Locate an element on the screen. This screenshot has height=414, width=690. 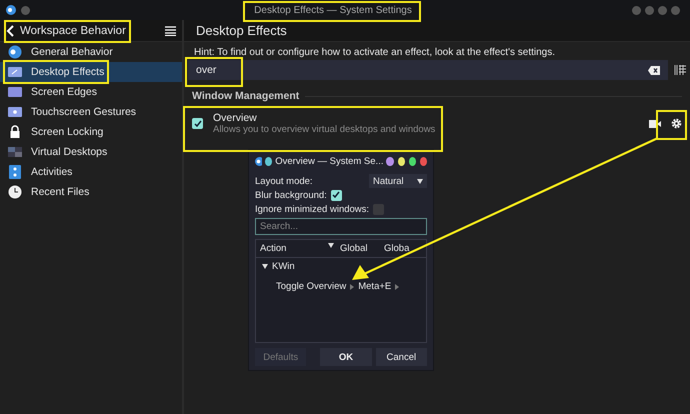
expand-arrow-icon is located at coordinates (265, 266).